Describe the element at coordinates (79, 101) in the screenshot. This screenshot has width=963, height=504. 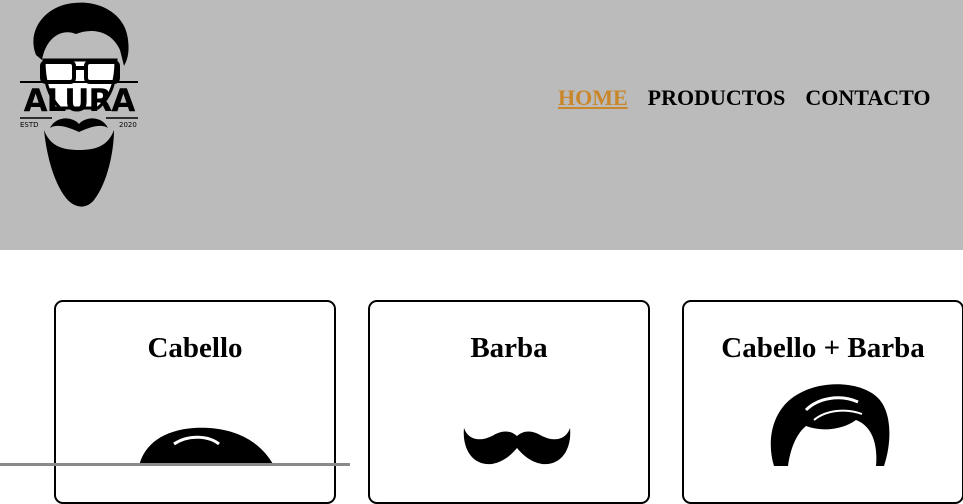
I see `logo-brand-text: ALURA` at that location.